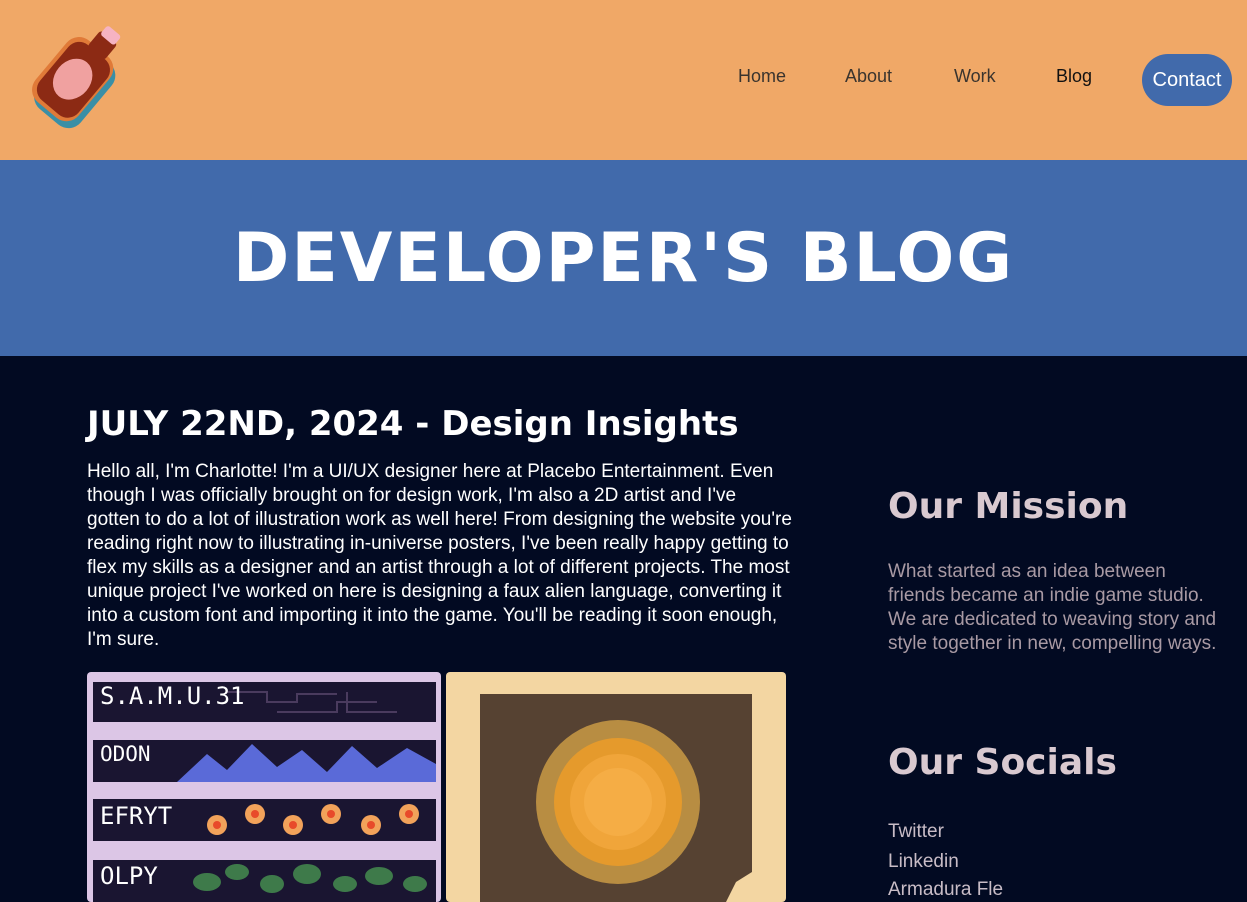 This screenshot has height=902, width=1247. I want to click on nav-blog: Blog, so click(1074, 76).